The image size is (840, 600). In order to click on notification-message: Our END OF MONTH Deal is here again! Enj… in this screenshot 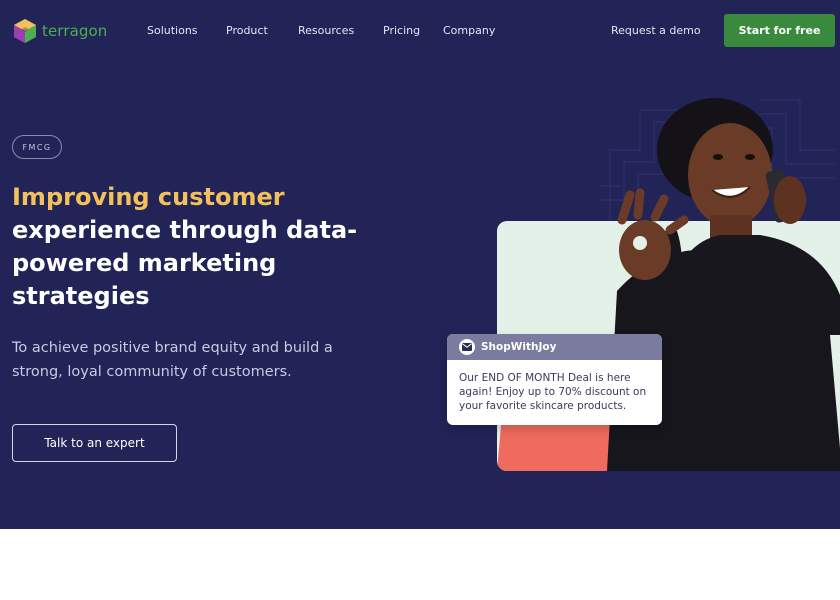, I will do `click(553, 392)`.